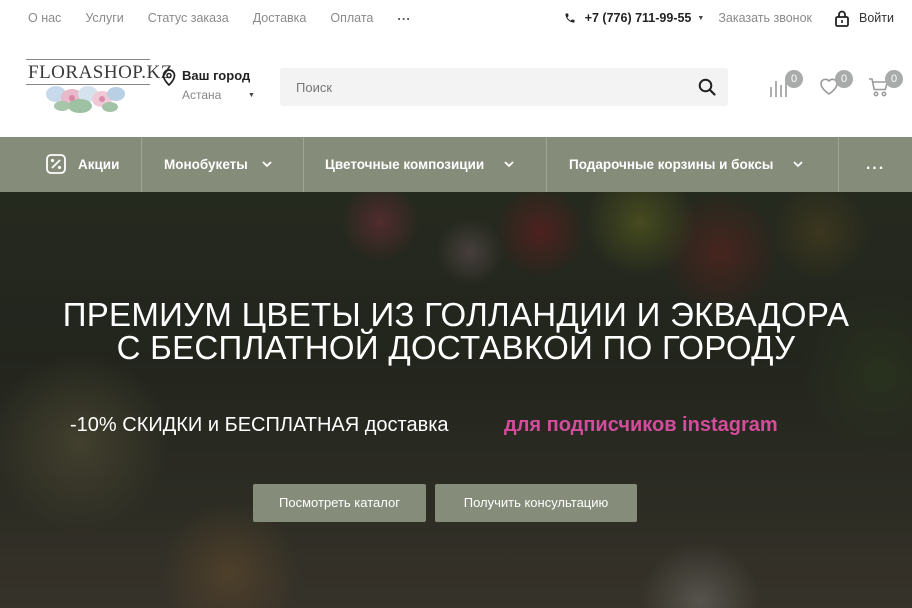  I want to click on heart-icon, so click(829, 89).